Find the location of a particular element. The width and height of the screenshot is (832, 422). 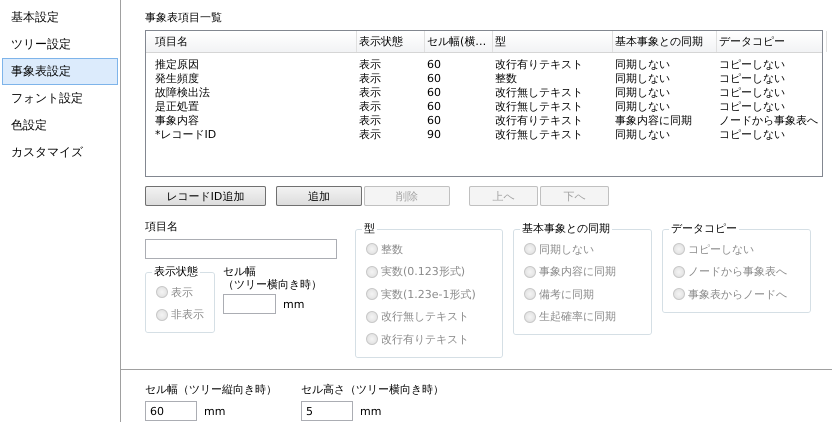

action-button: レコードID追加 is located at coordinates (205, 196).